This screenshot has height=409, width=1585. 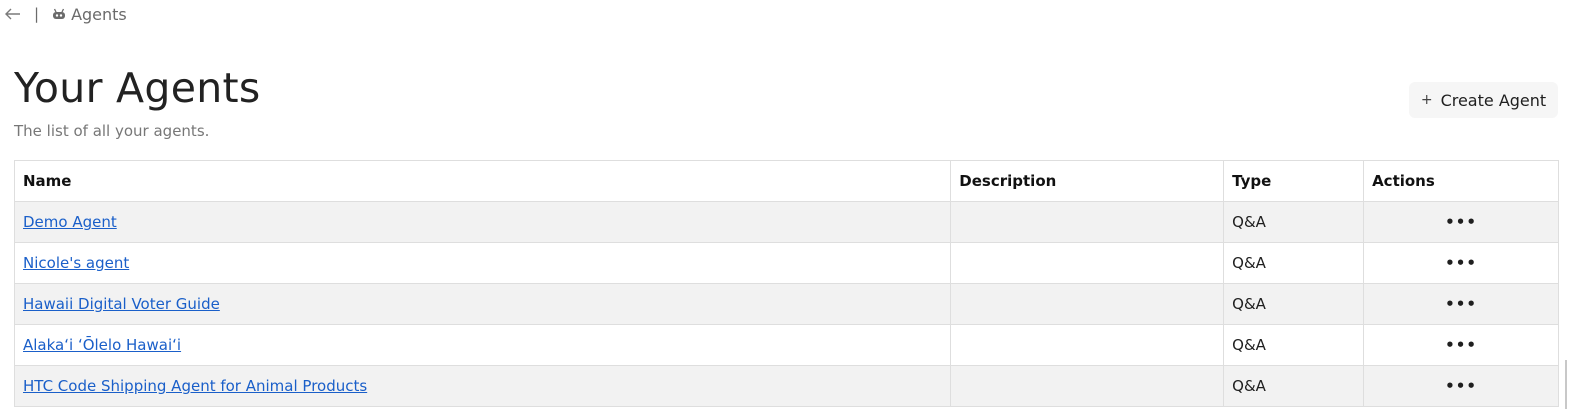 I want to click on column-header-name: Name, so click(x=482, y=181).